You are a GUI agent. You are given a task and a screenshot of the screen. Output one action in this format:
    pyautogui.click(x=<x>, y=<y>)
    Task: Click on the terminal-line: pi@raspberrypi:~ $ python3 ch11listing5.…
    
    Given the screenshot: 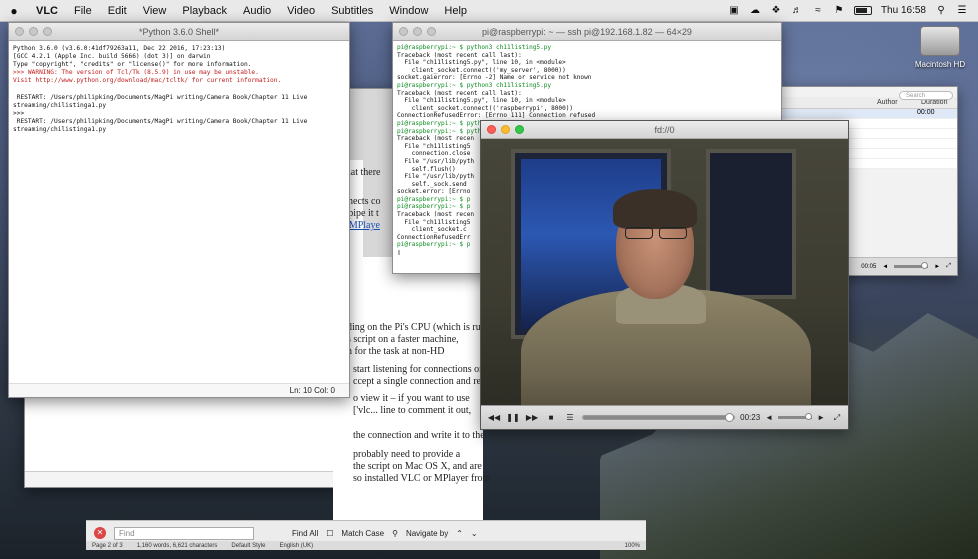 What is the action you would take?
    pyautogui.click(x=474, y=47)
    